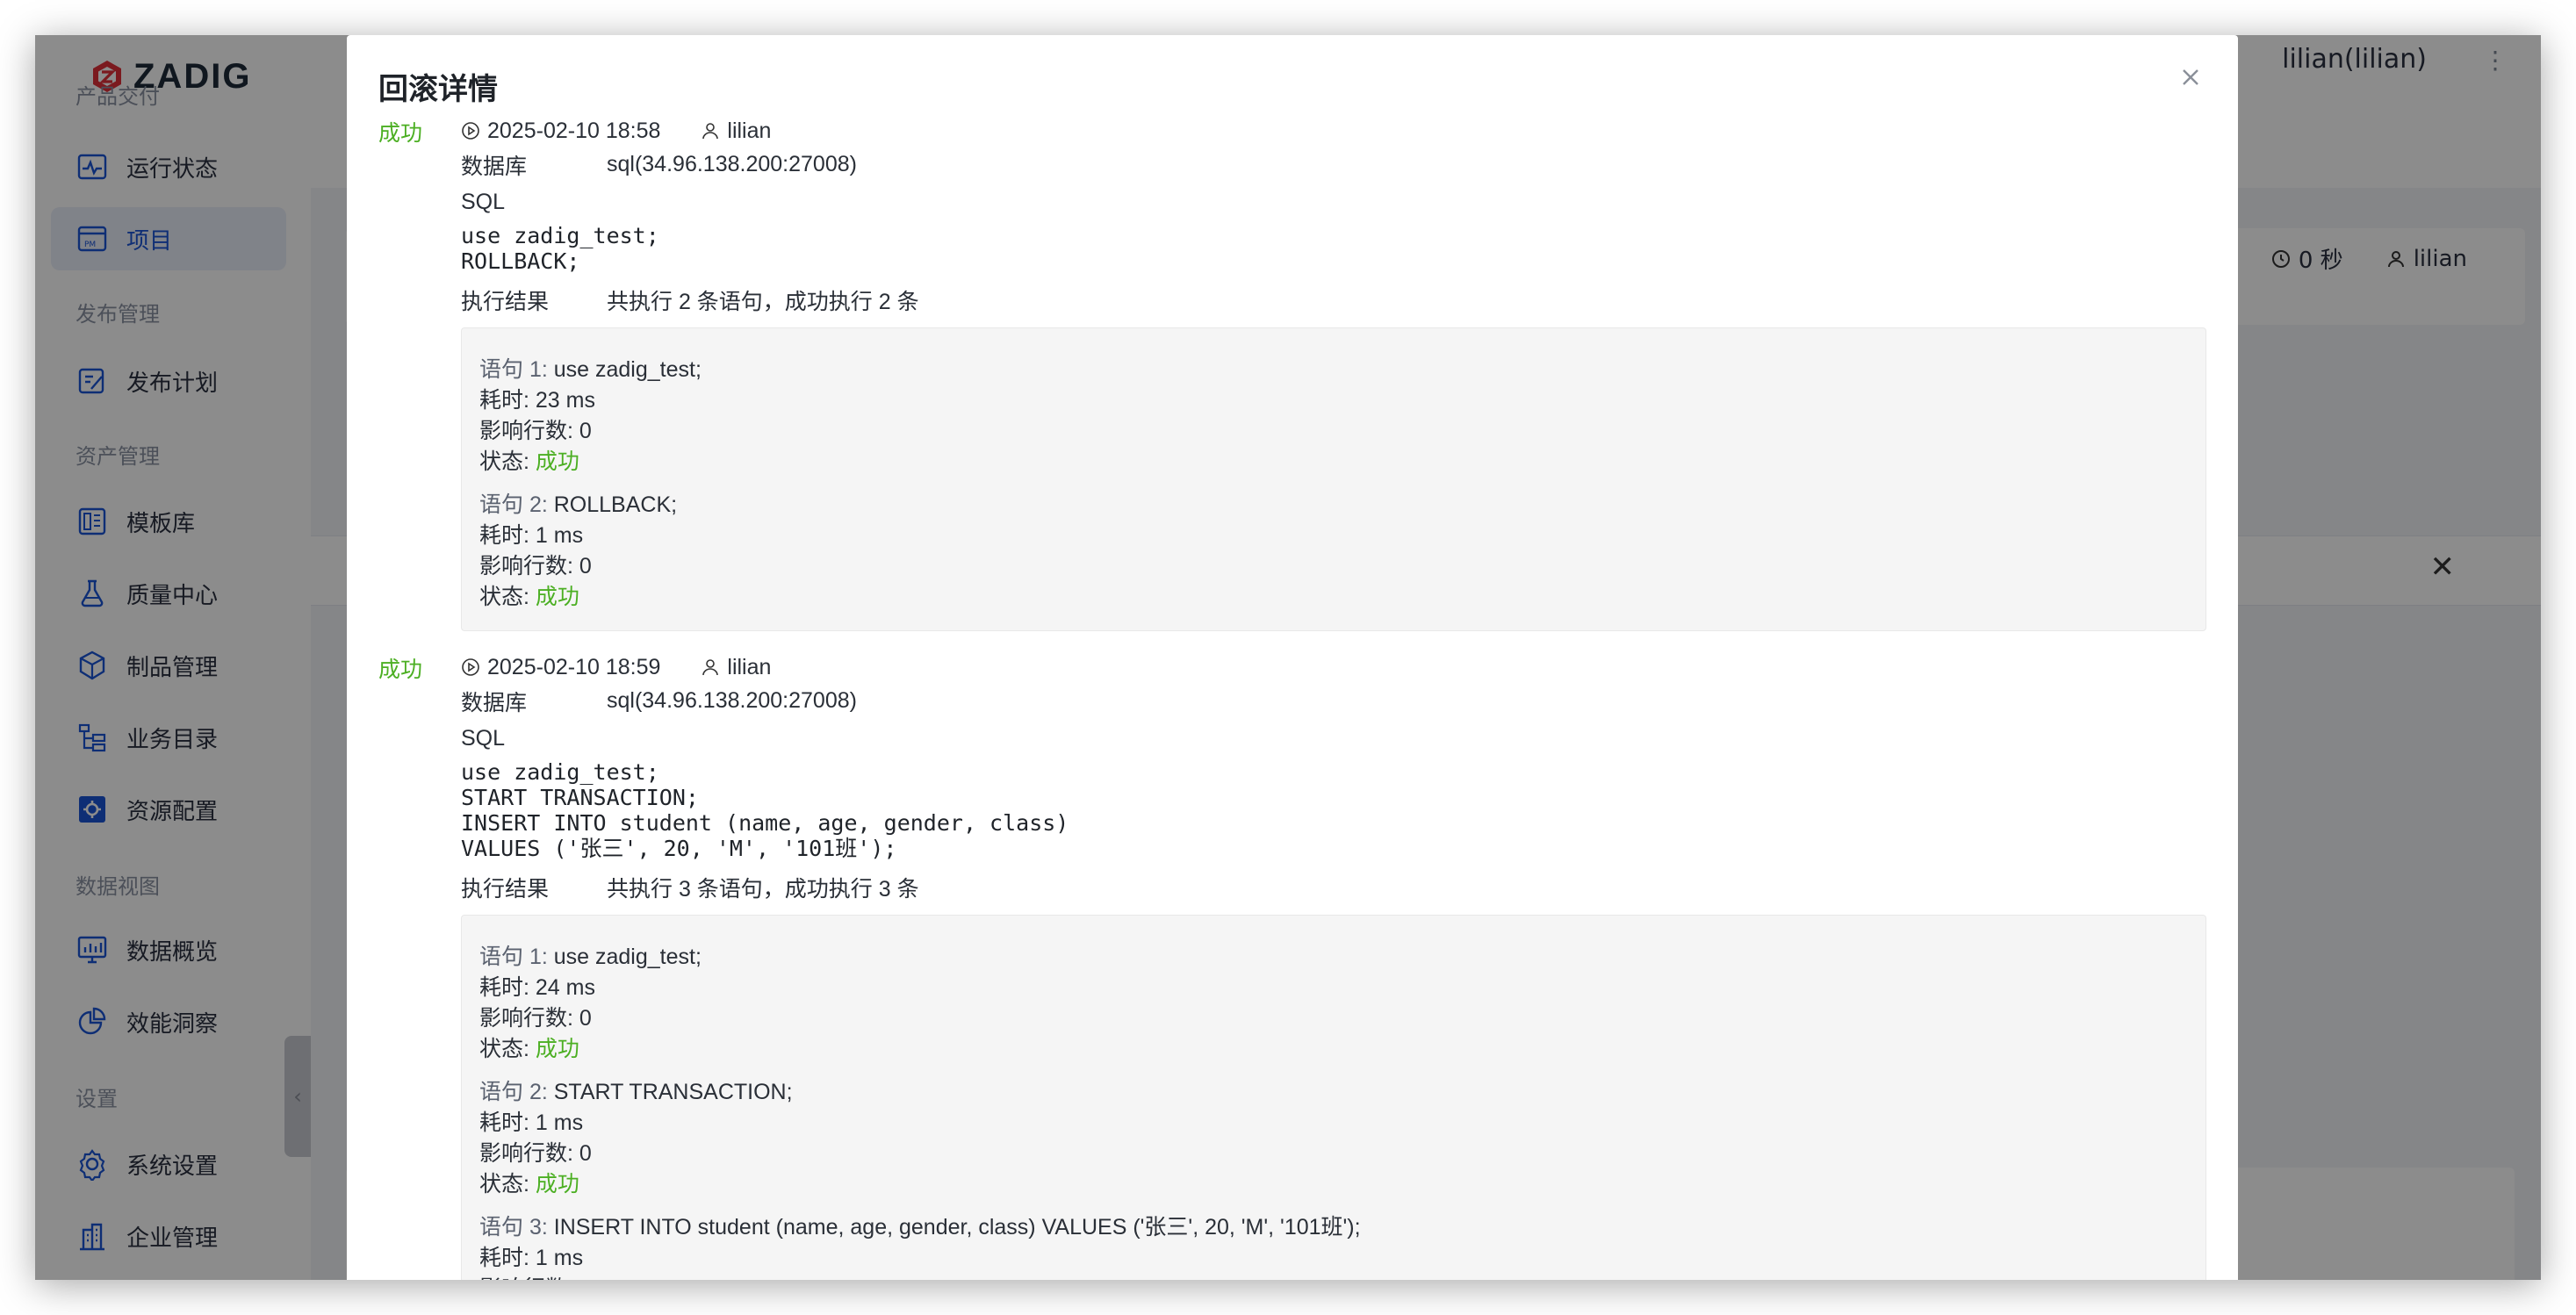  I want to click on affected-rows-value: 1, so click(585, 1278).